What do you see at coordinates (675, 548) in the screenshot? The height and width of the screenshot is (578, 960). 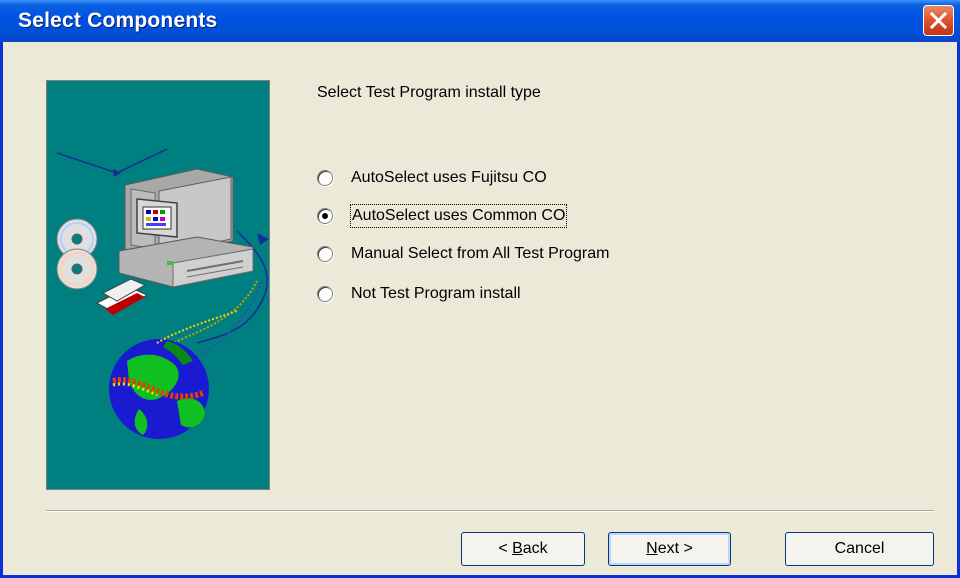 I see `next-rest: ext >` at bounding box center [675, 548].